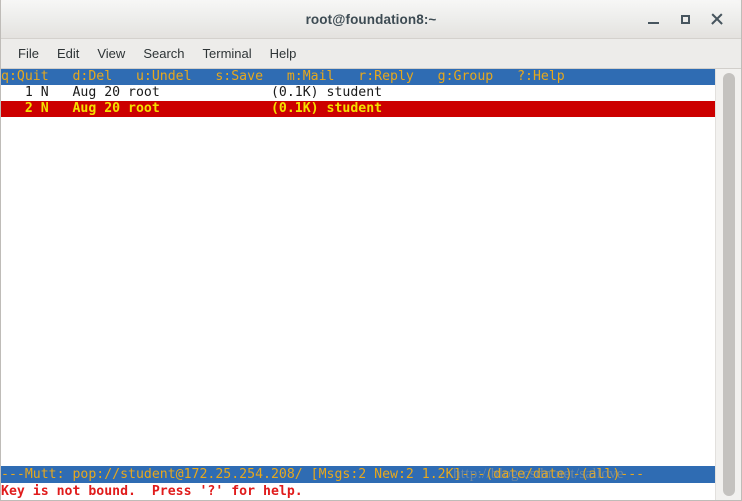  I want to click on window-title: root@foundation8:~, so click(371, 19).